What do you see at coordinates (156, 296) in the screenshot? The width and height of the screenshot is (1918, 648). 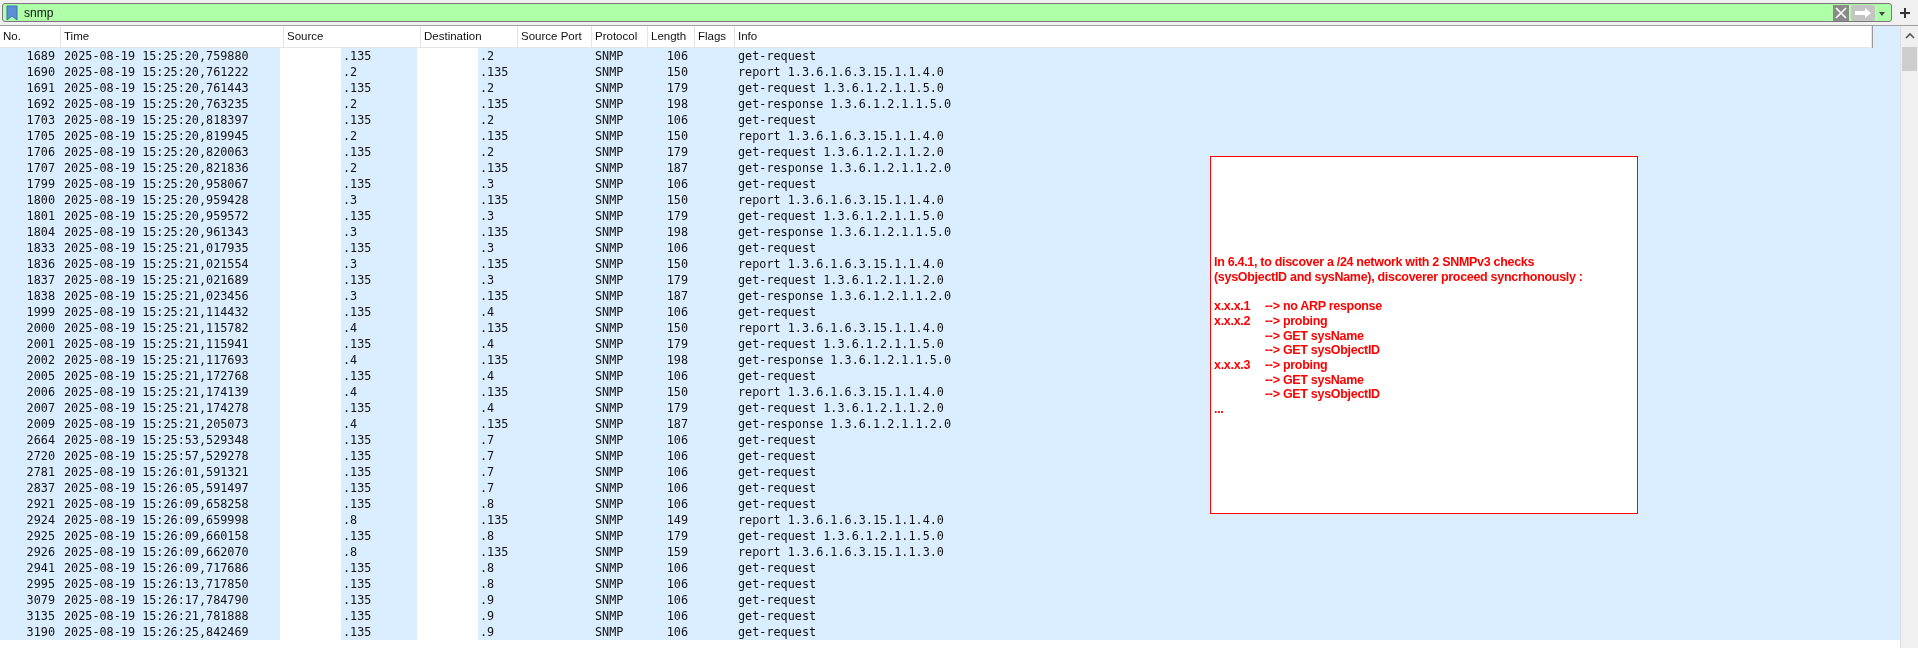 I see `table-cell-text: 2025-08-19 15:25:21,023456` at bounding box center [156, 296].